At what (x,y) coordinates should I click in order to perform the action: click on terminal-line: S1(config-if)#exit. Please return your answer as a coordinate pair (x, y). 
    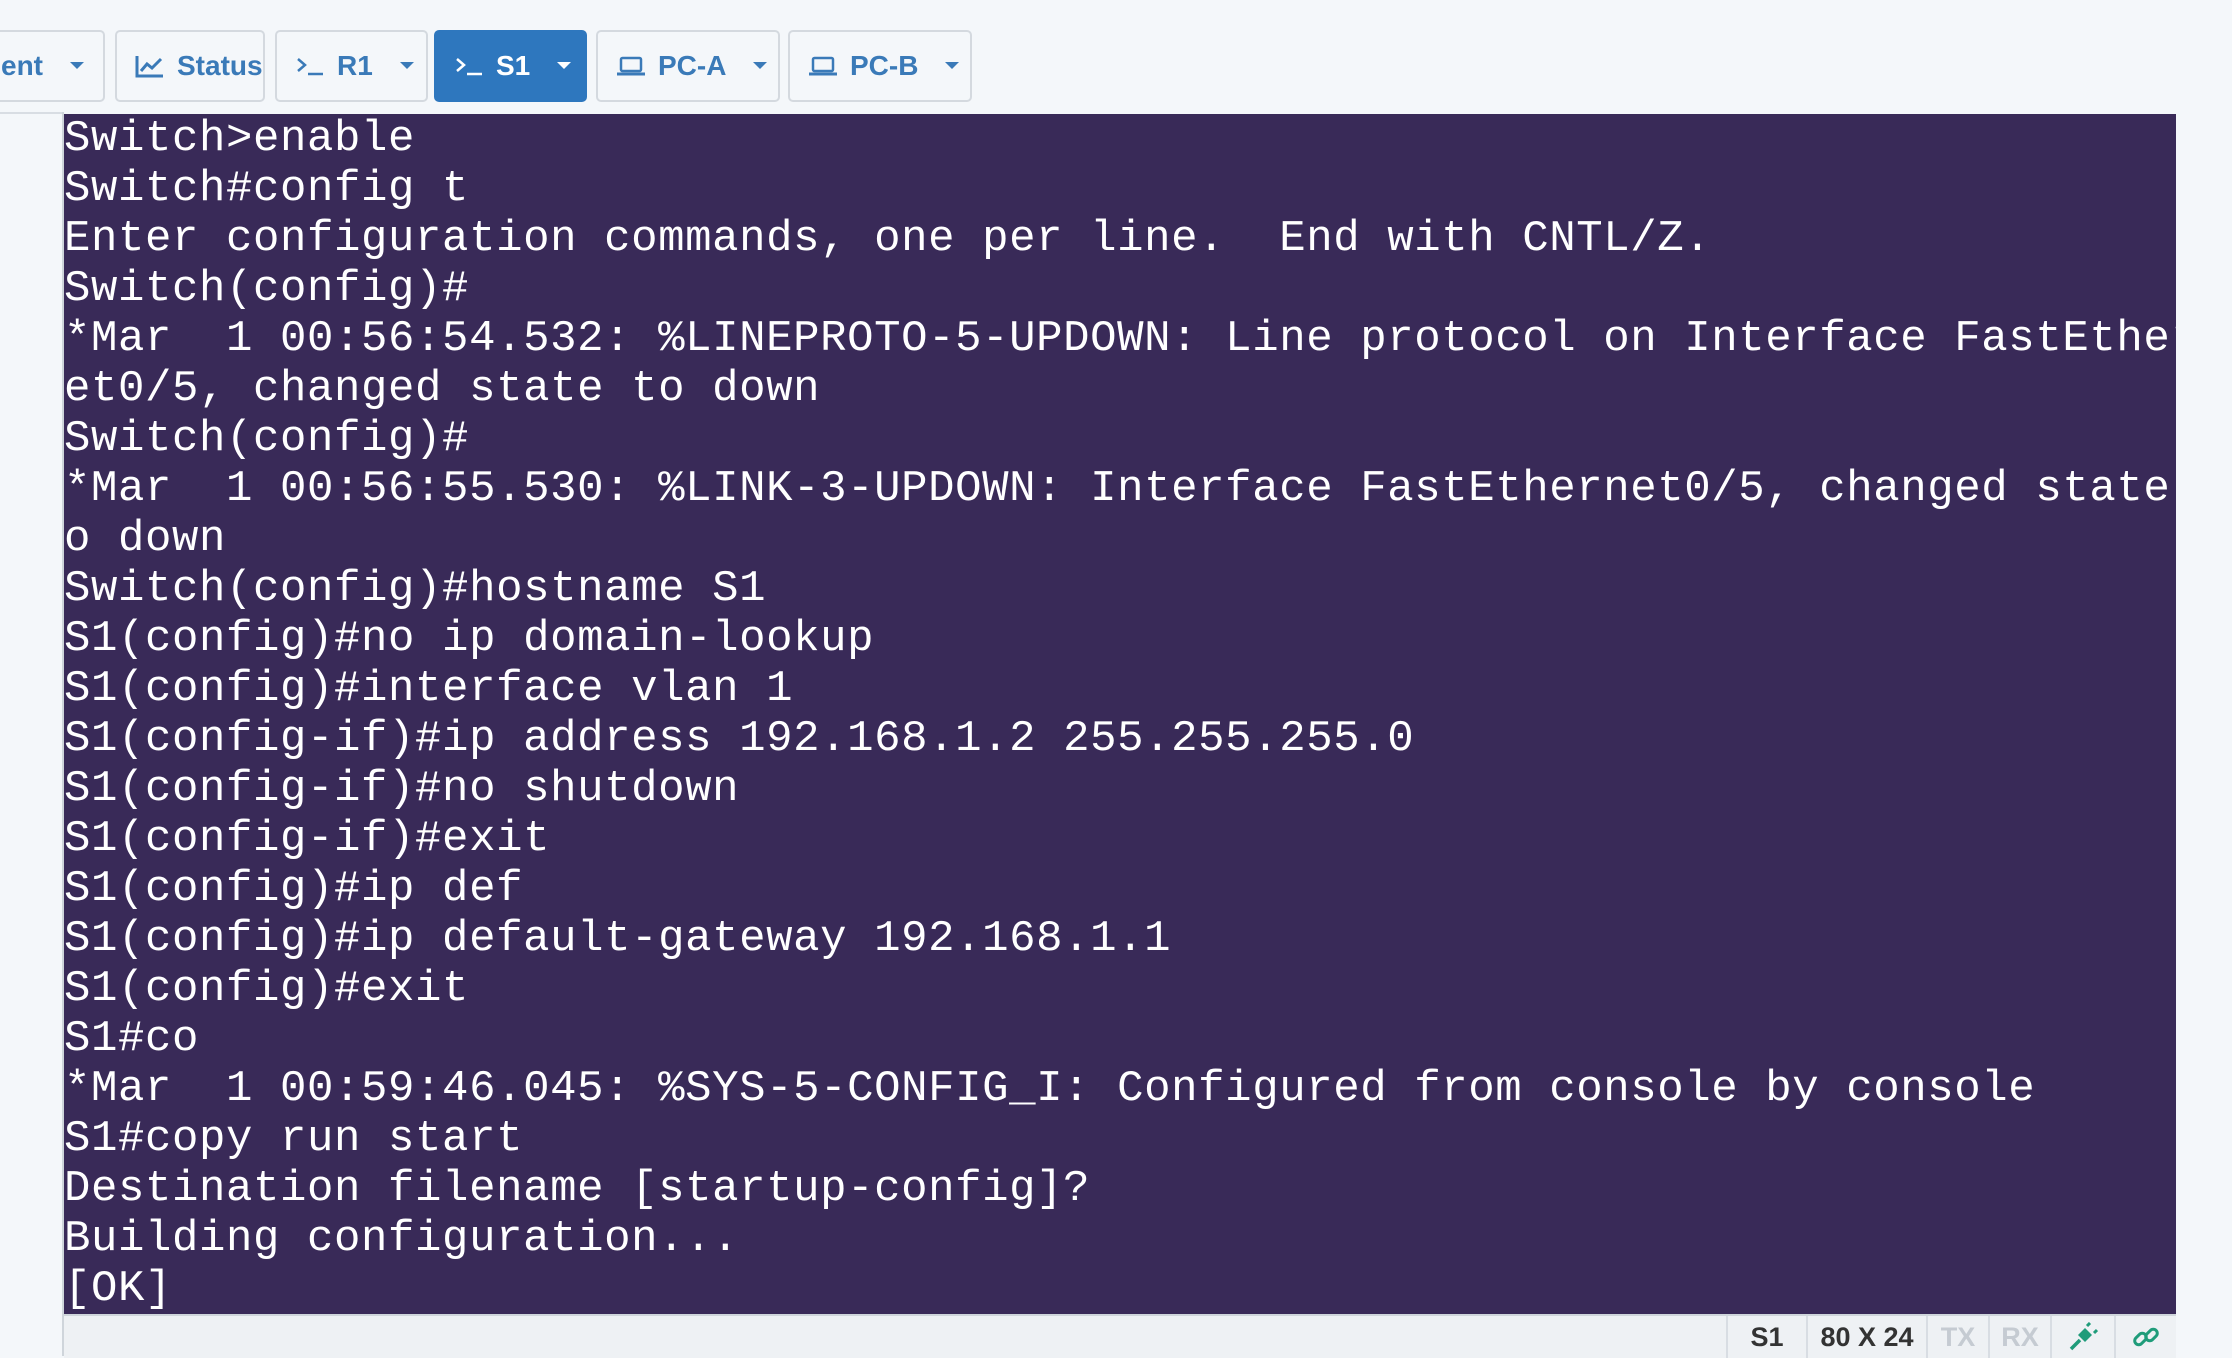
    Looking at the image, I should click on (307, 839).